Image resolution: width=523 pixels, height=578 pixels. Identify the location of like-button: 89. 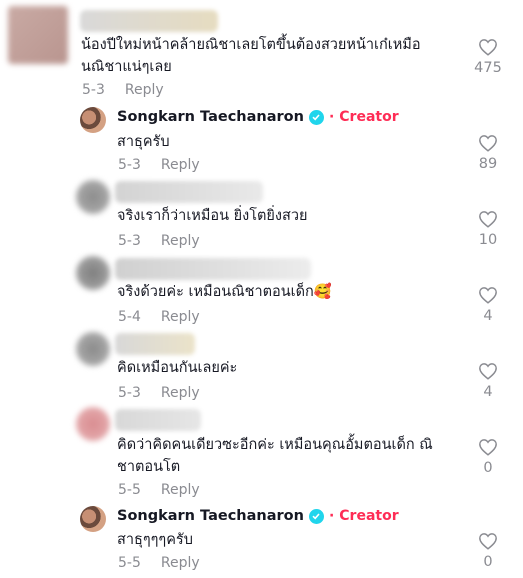
(488, 153).